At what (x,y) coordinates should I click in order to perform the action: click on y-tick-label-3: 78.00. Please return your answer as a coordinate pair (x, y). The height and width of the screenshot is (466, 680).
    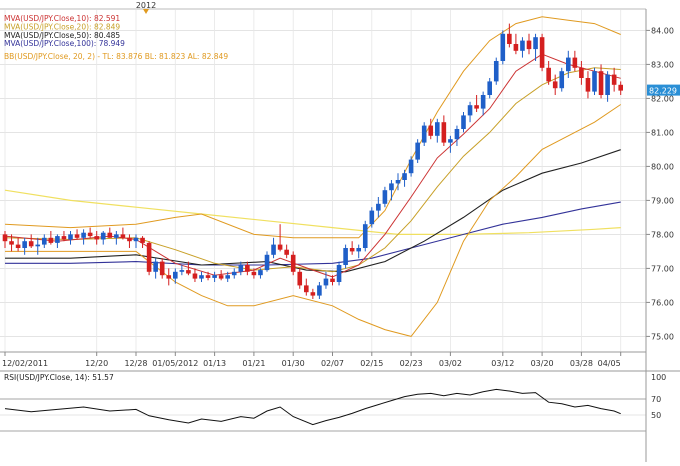
    Looking at the image, I should click on (662, 234).